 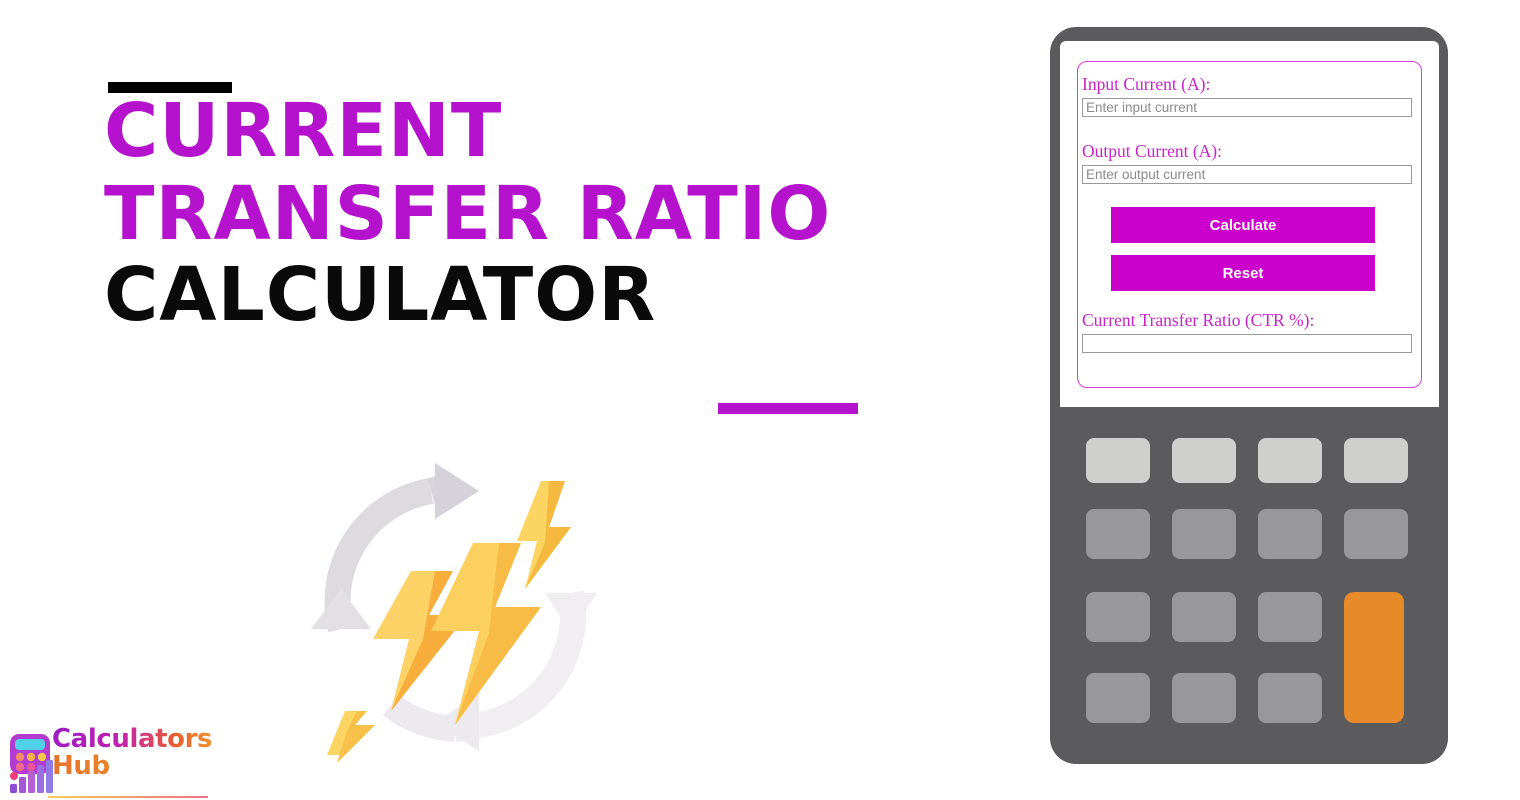 I want to click on ctr-result-label: Current Transfer Ratio (CTR %):, so click(x=1198, y=320).